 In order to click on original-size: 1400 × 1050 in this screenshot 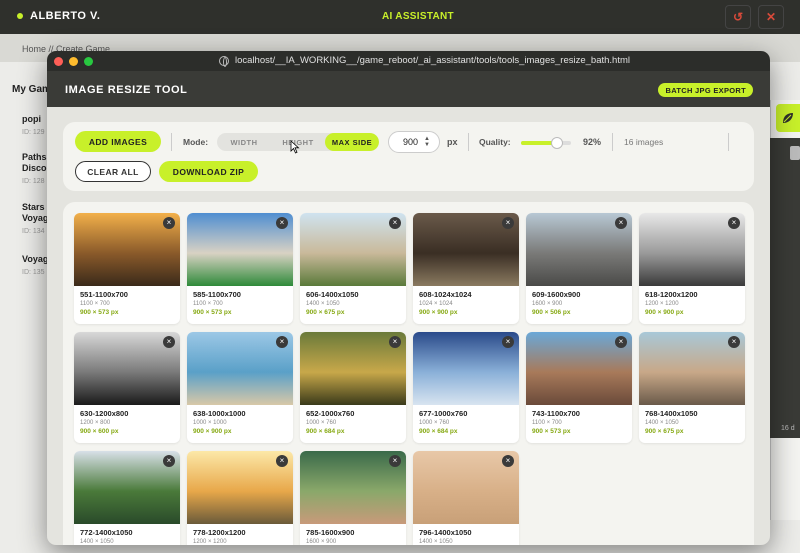, I will do `click(436, 542)`.